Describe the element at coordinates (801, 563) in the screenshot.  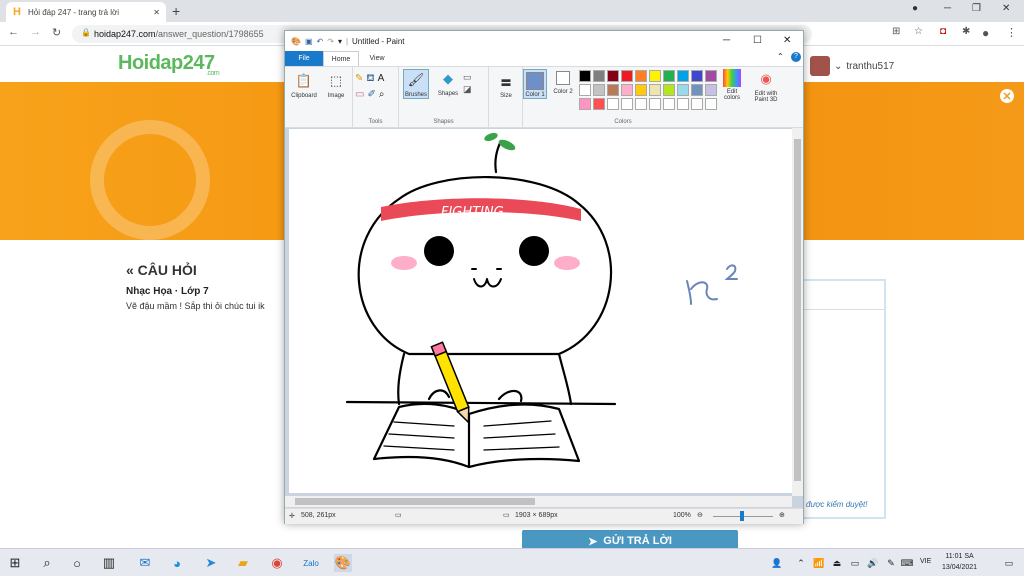
I see `tray-chevron-icon: ⌃` at that location.